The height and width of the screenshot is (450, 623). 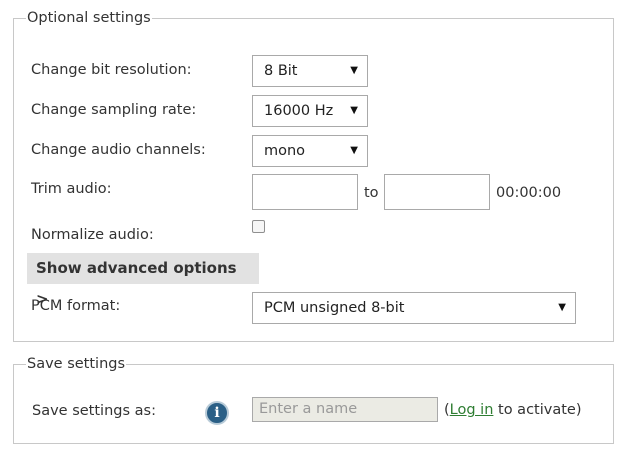 I want to click on trim-to-label: to, so click(x=371, y=193).